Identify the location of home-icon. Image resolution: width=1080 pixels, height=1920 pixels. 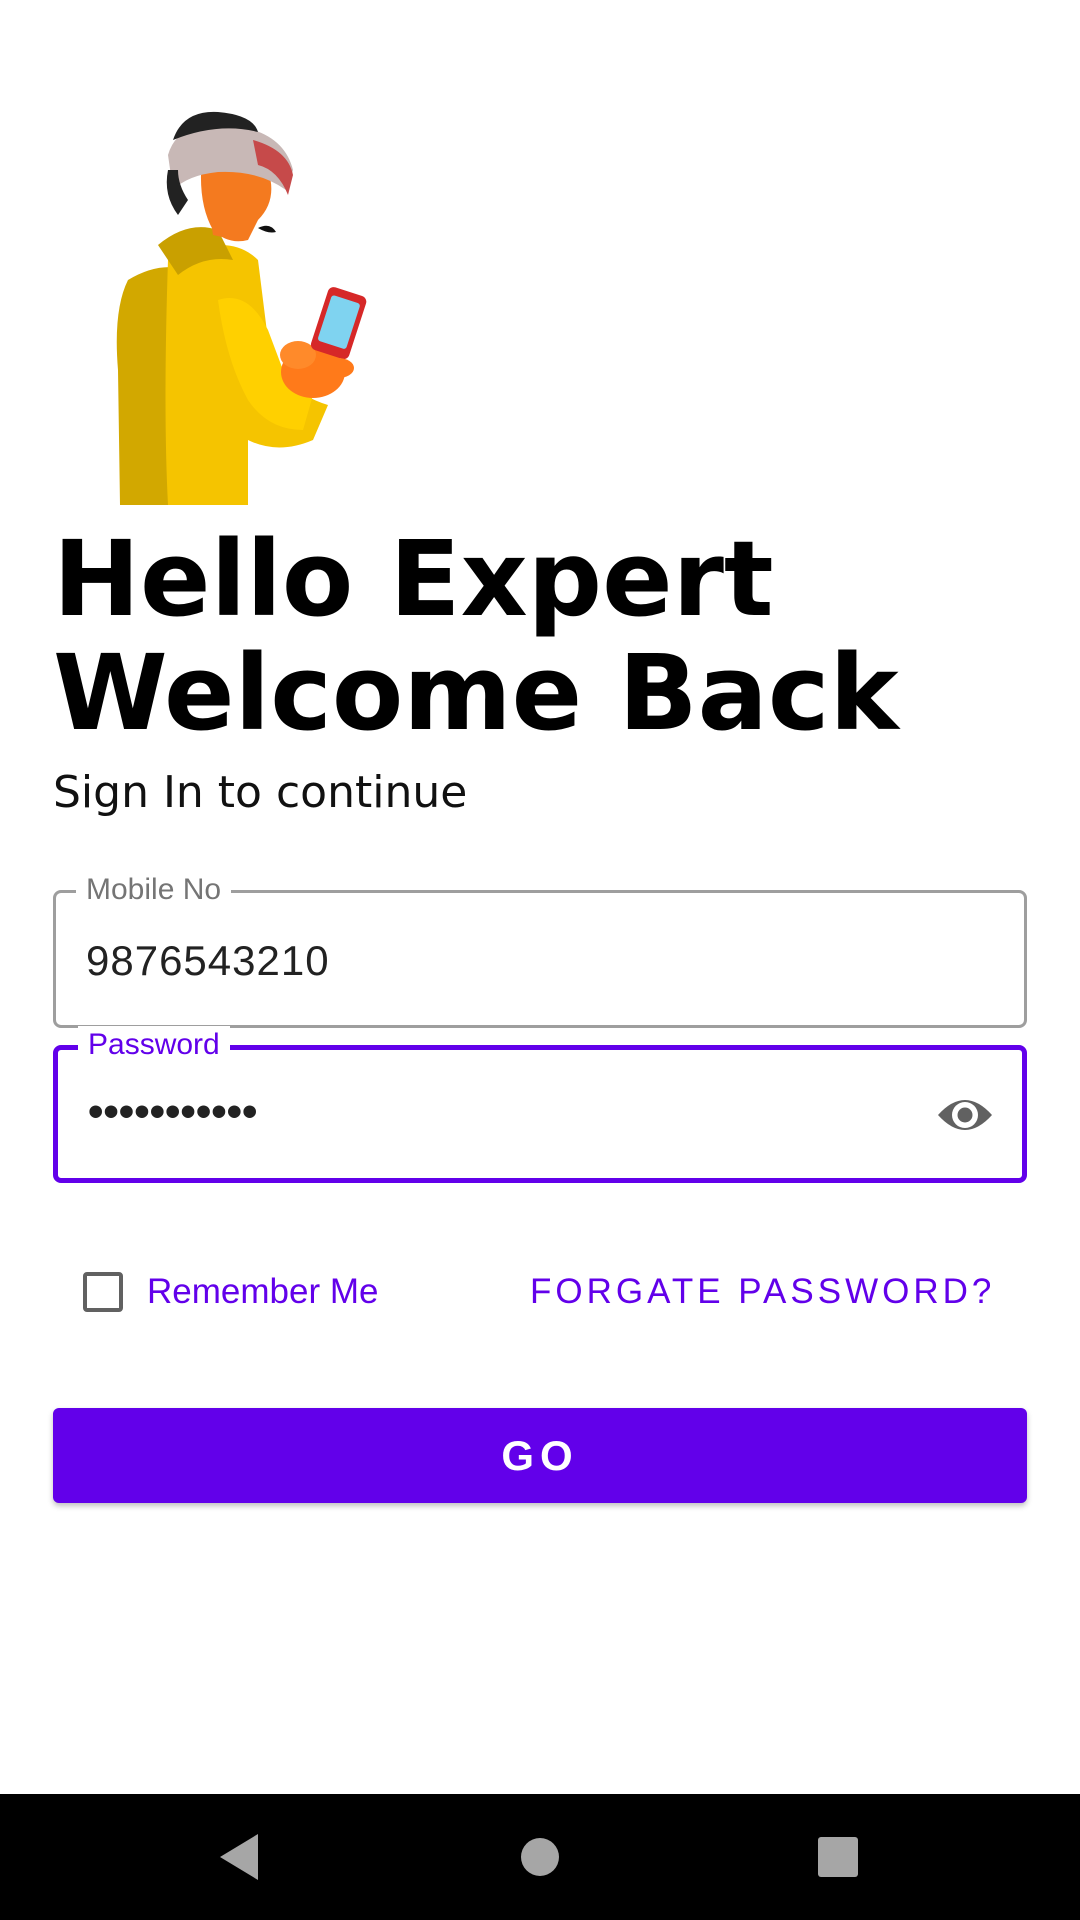
(540, 1857).